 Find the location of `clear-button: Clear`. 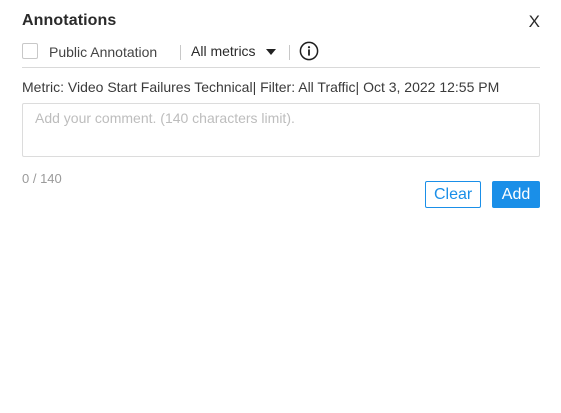

clear-button: Clear is located at coordinates (453, 194).